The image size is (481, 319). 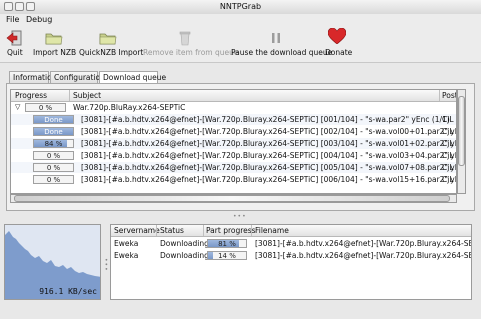 I want to click on column-progress: Progress, so click(x=31, y=95).